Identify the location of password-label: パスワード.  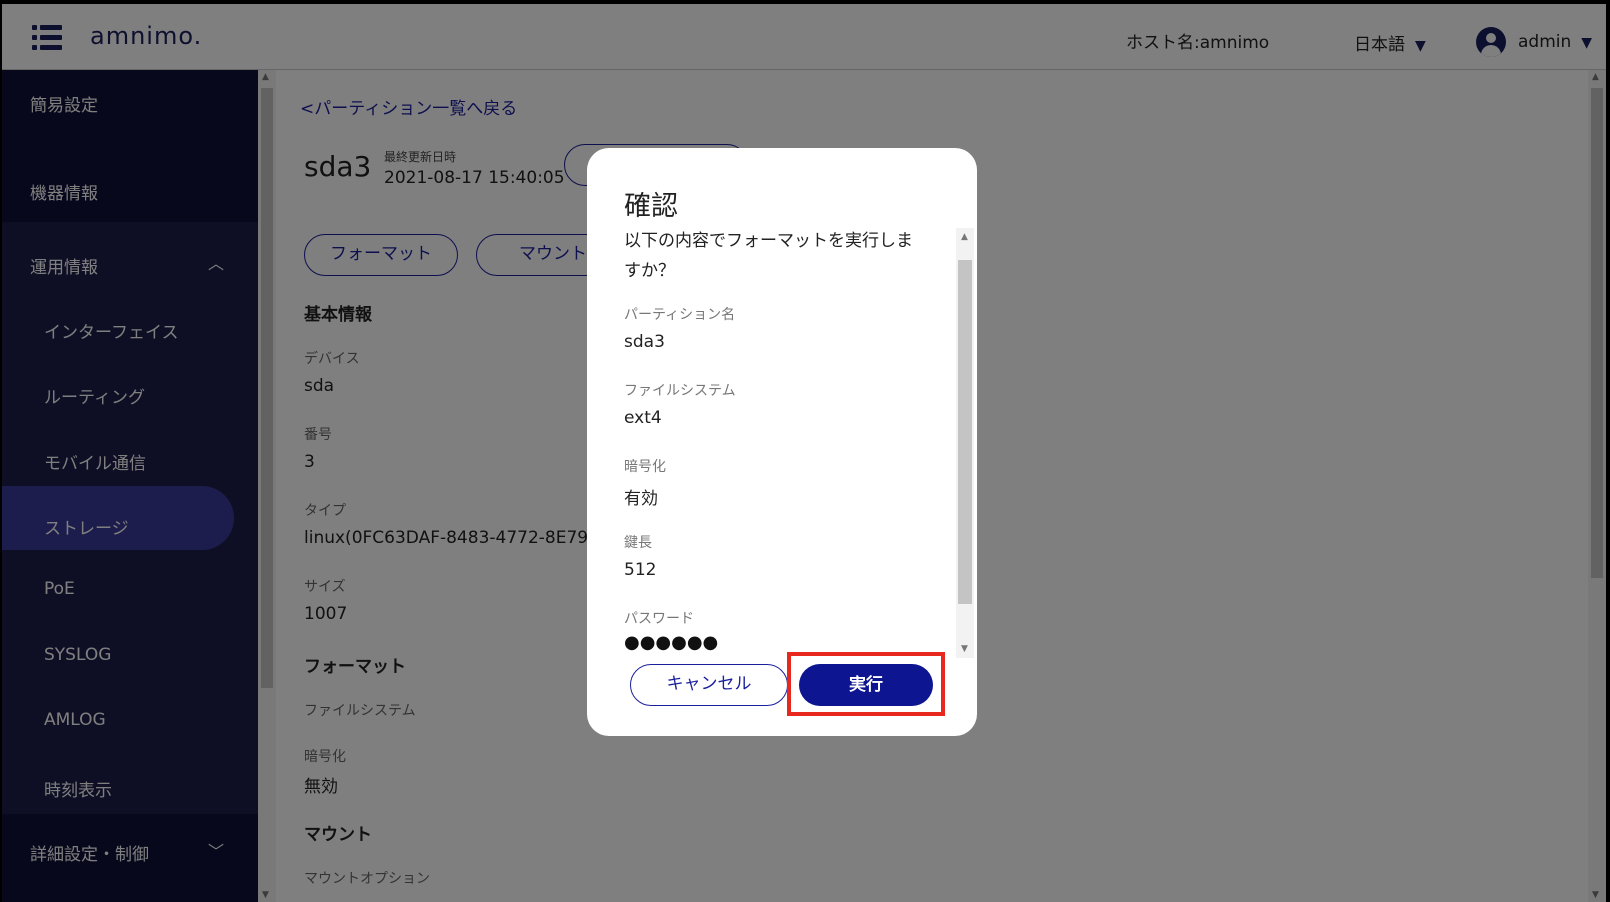
(659, 619).